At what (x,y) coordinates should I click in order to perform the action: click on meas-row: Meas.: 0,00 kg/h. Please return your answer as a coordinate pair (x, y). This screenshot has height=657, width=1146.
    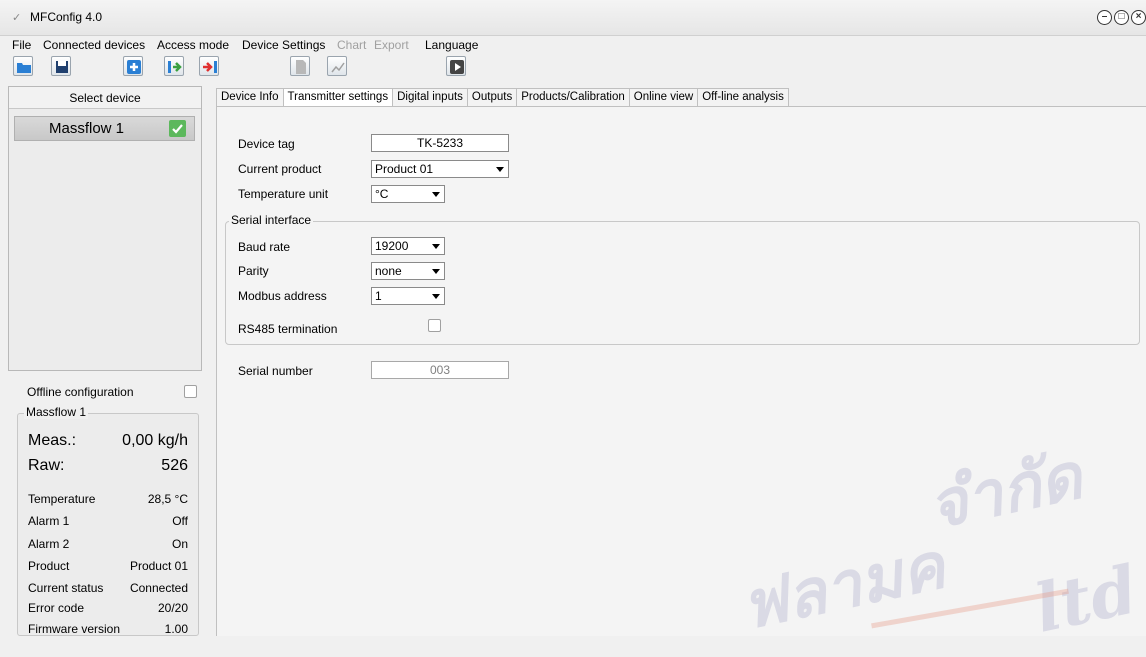
    Looking at the image, I should click on (108, 443).